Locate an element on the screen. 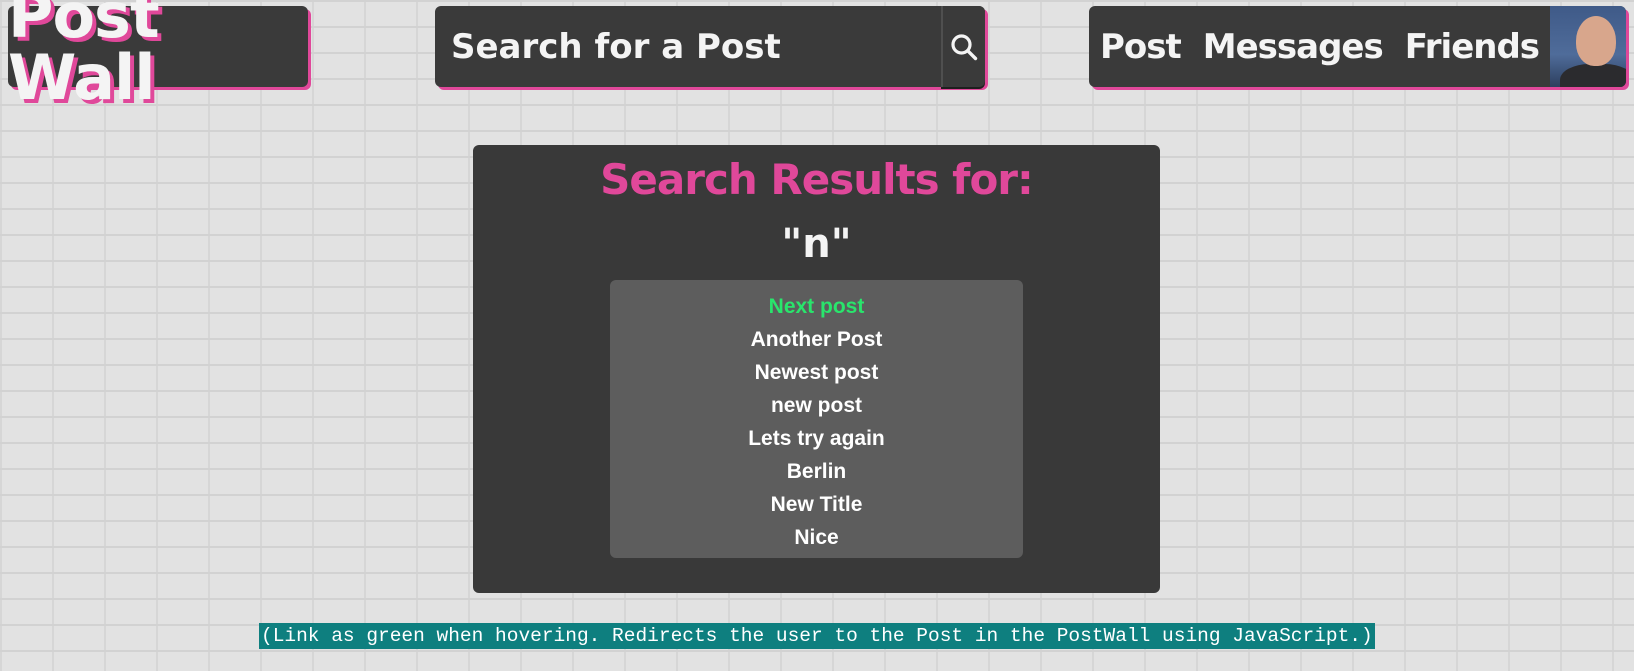 The width and height of the screenshot is (1634, 671). main-nav: Post Messages Friends is located at coordinates (1357, 46).